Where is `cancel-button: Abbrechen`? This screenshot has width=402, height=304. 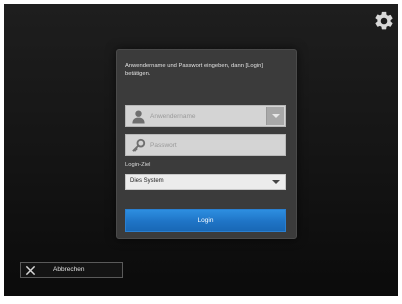 cancel-button: Abbrechen is located at coordinates (71, 270).